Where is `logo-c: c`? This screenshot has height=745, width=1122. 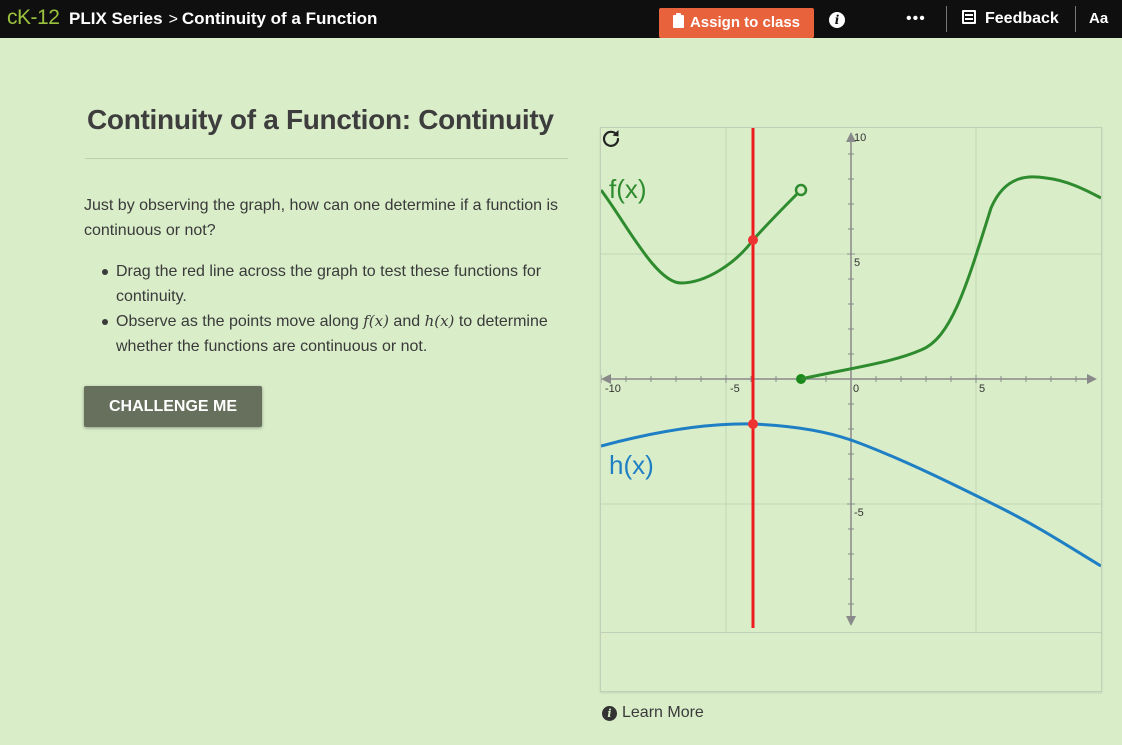 logo-c: c is located at coordinates (12, 17).